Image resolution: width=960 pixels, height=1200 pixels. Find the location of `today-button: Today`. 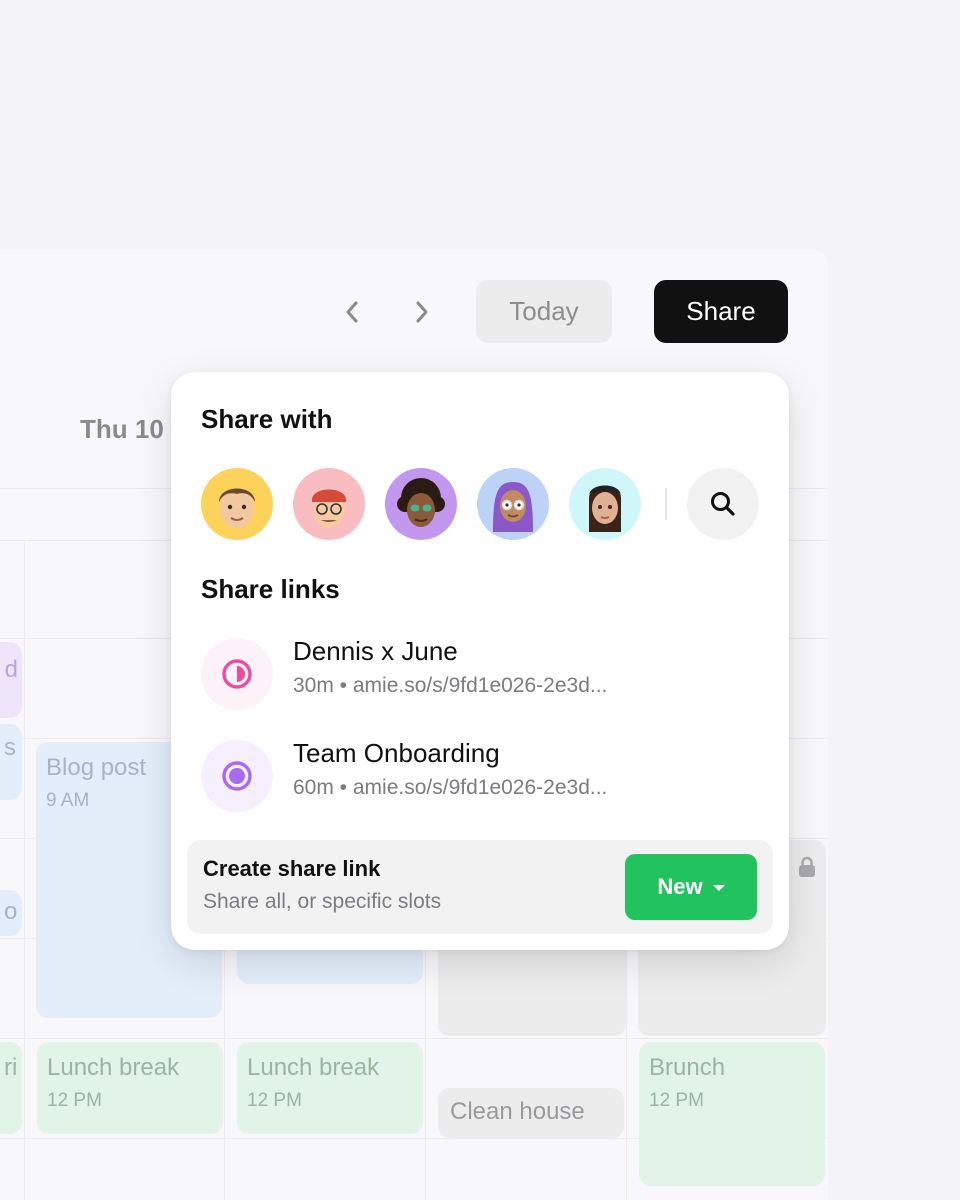

today-button: Today is located at coordinates (544, 311).